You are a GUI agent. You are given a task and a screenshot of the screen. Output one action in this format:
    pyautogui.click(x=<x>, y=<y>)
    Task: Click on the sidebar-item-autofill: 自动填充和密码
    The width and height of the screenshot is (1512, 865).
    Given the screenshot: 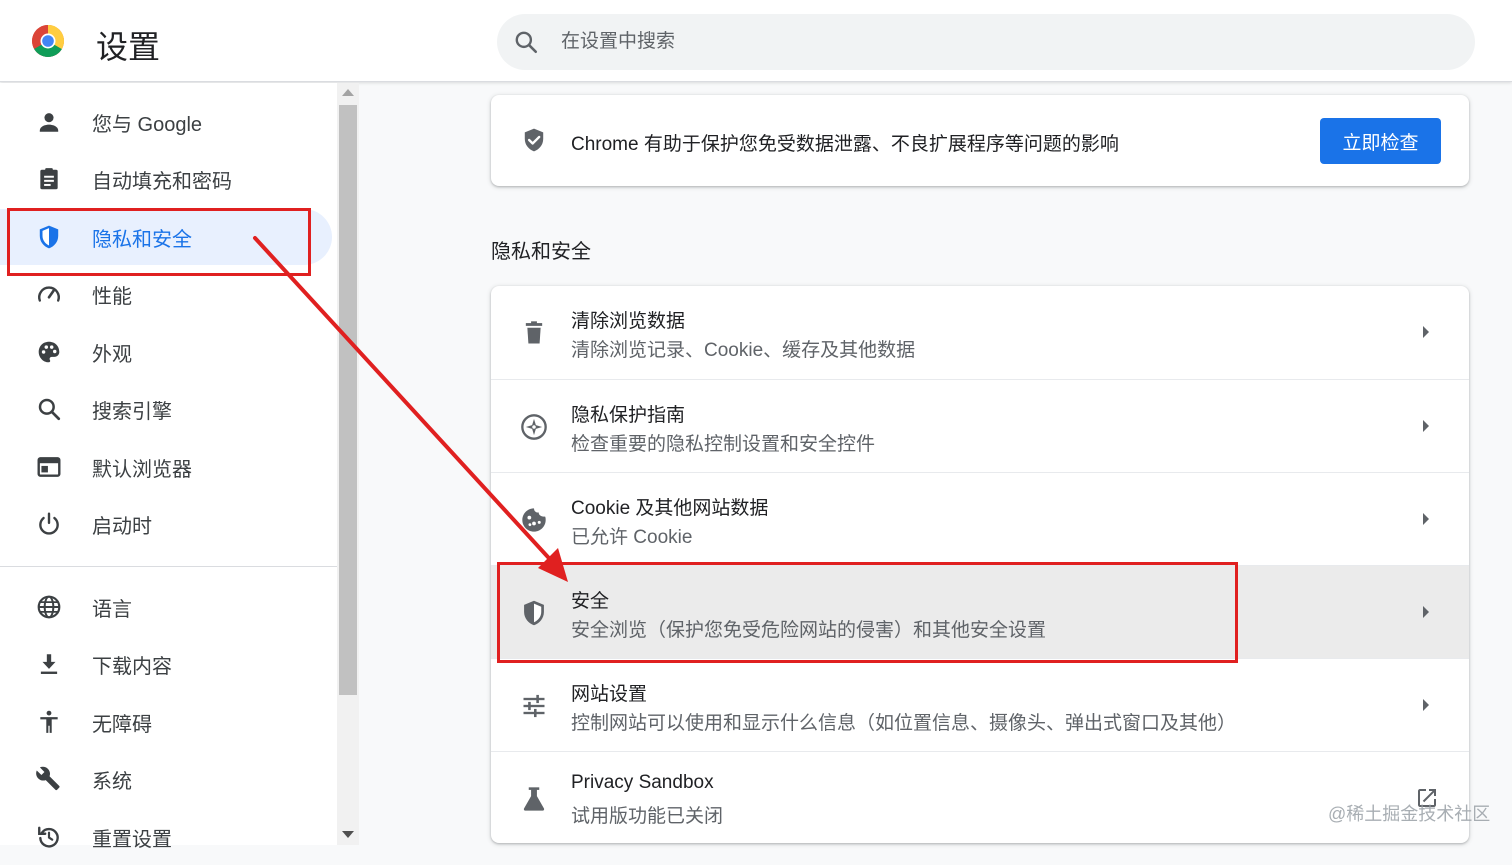 What is the action you would take?
    pyautogui.click(x=166, y=179)
    